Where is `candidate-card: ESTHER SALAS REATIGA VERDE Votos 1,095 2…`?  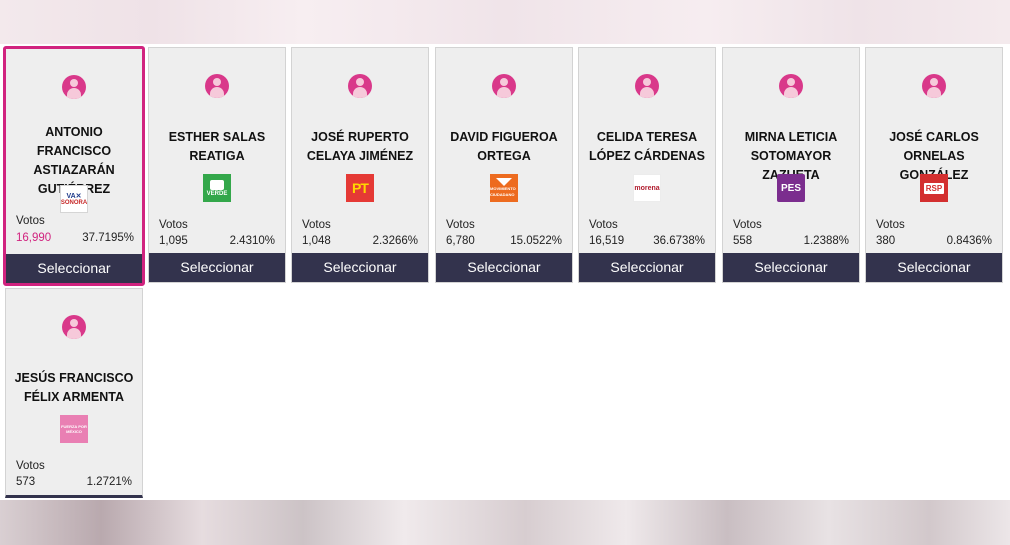 candidate-card: ESTHER SALAS REATIGA VERDE Votos 1,095 2… is located at coordinates (217, 165).